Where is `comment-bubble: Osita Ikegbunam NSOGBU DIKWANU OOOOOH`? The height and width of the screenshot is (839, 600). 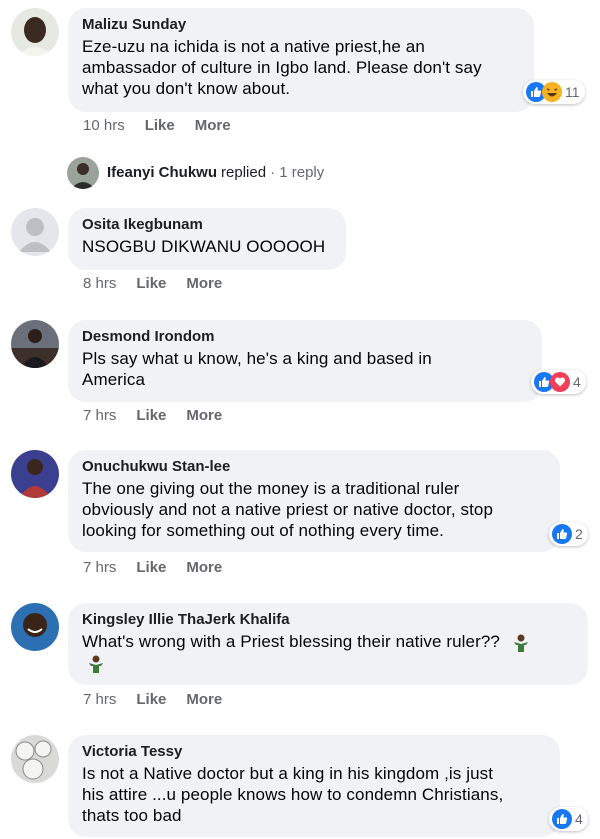 comment-bubble: Osita Ikegbunam NSOGBU DIKWANU OOOOOH is located at coordinates (207, 239).